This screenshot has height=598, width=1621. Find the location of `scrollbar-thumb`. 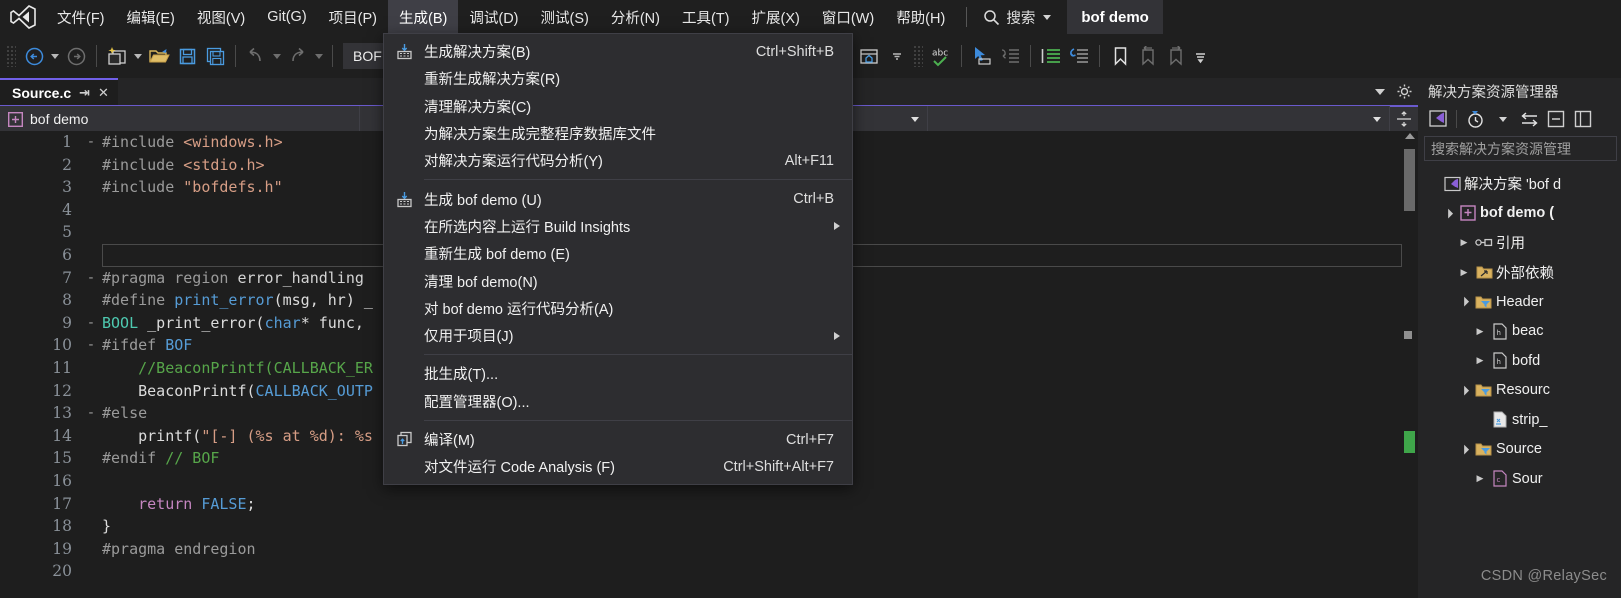

scrollbar-thumb is located at coordinates (1409, 180).